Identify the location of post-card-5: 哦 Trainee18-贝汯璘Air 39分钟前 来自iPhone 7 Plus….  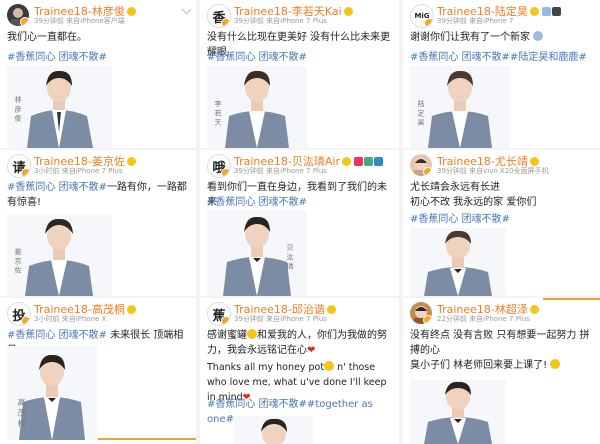
(299, 223).